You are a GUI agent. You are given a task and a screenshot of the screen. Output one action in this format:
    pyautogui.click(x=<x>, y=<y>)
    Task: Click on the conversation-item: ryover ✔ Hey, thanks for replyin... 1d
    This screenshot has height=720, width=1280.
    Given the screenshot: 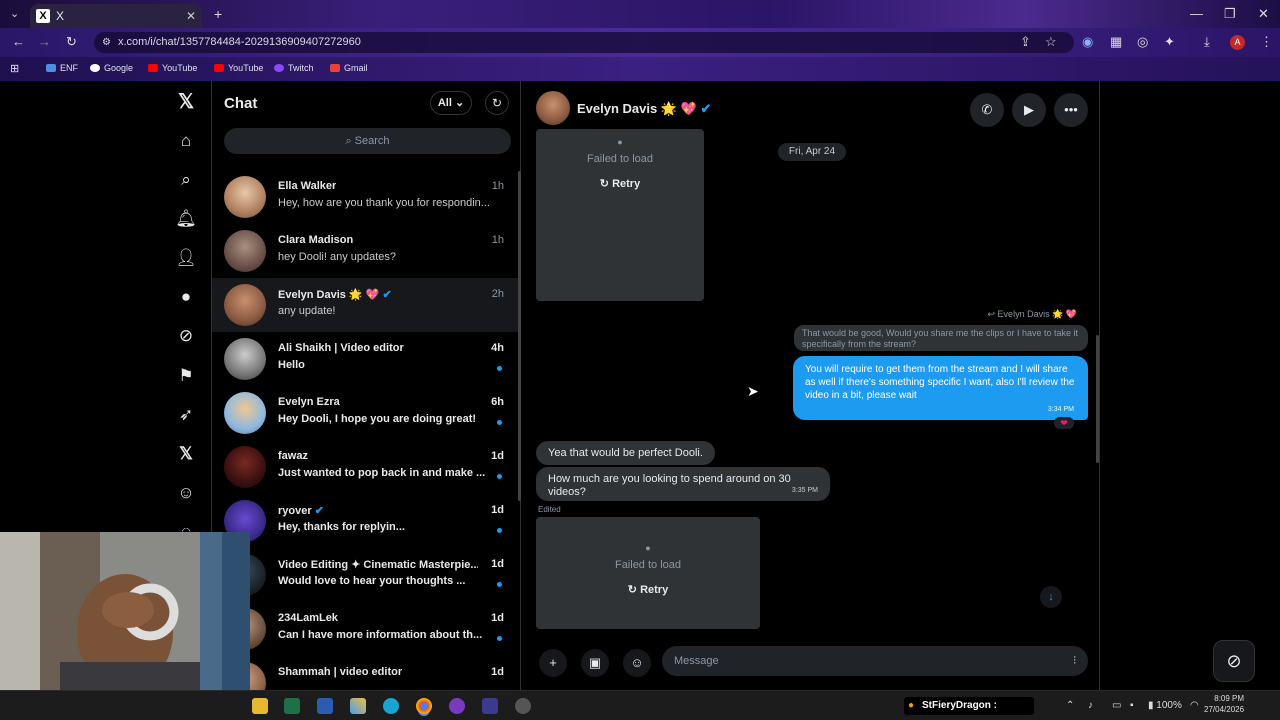 What is the action you would take?
    pyautogui.click(x=366, y=521)
    